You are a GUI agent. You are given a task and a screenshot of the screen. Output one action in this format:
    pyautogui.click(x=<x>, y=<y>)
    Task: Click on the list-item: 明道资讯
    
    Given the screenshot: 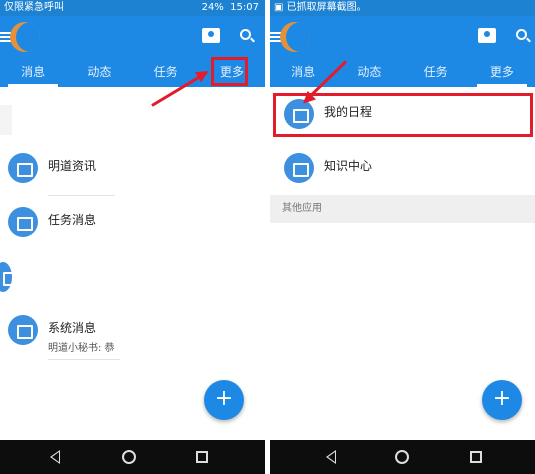 What is the action you would take?
    pyautogui.click(x=132, y=168)
    